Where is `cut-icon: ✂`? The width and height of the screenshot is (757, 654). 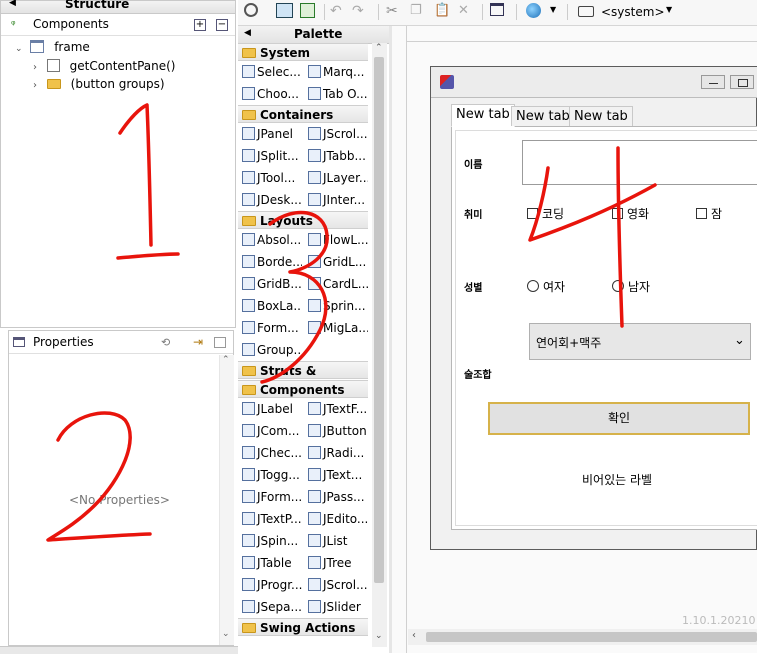 cut-icon: ✂ is located at coordinates (396, 12).